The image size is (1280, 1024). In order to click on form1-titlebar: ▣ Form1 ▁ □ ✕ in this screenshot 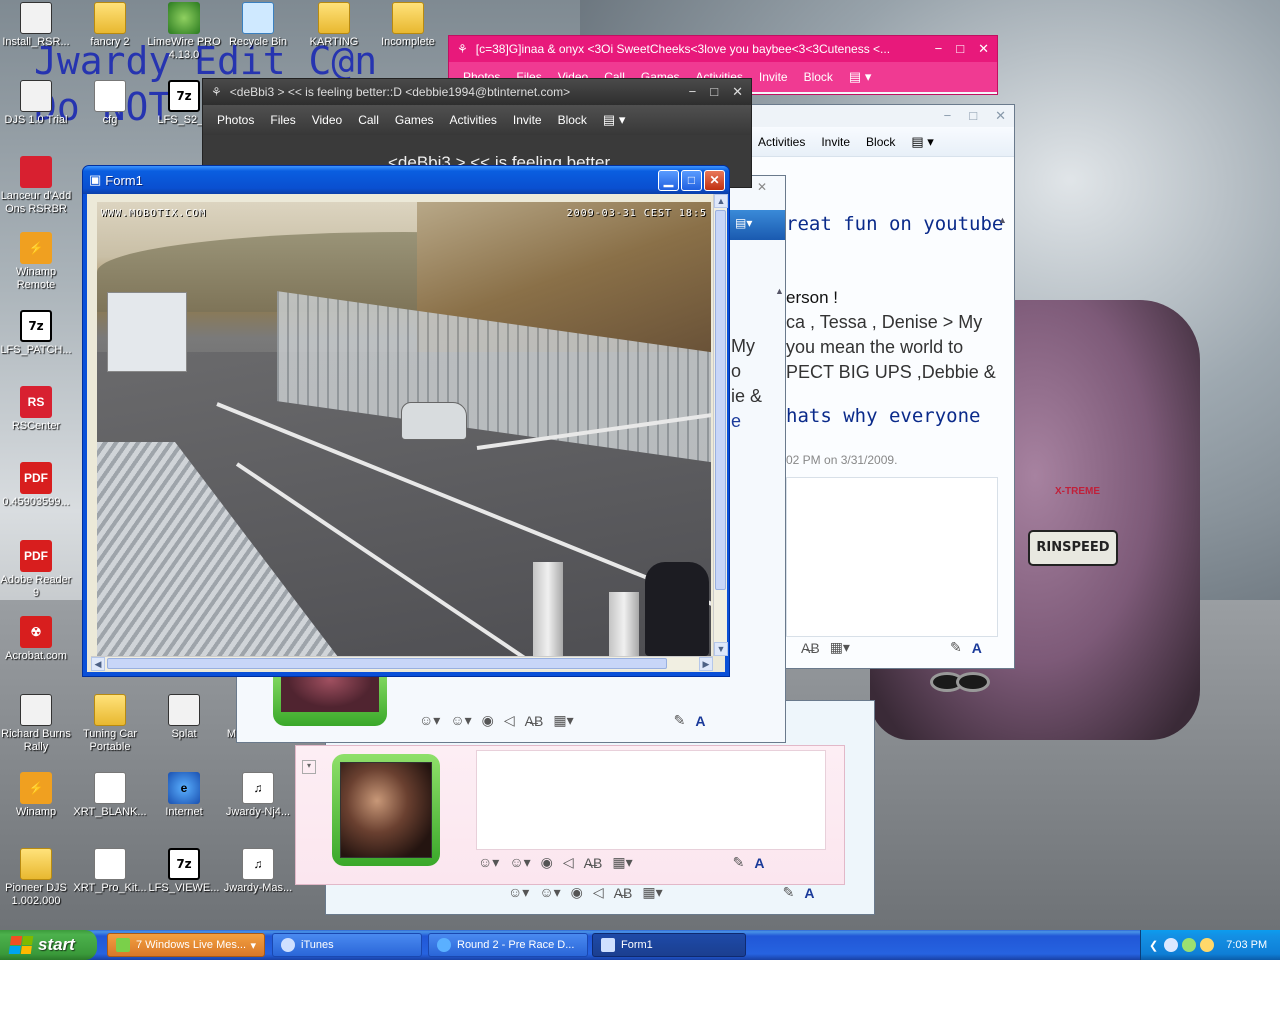, I will do `click(406, 180)`.